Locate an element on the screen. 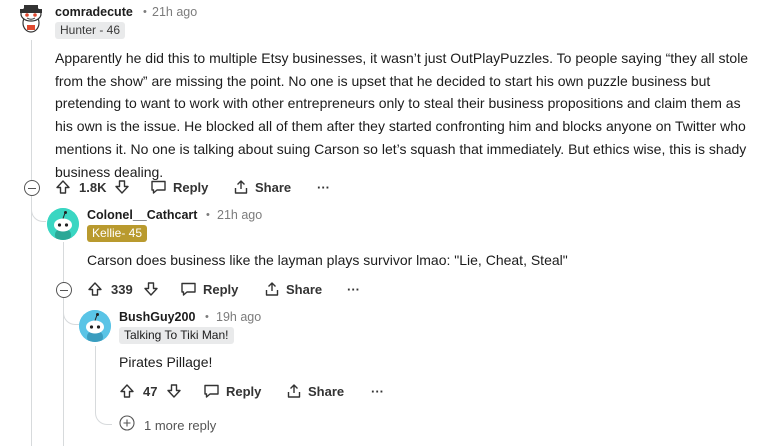 Image resolution: width=778 pixels, height=446 pixels. vote-count: 47 is located at coordinates (150, 391).